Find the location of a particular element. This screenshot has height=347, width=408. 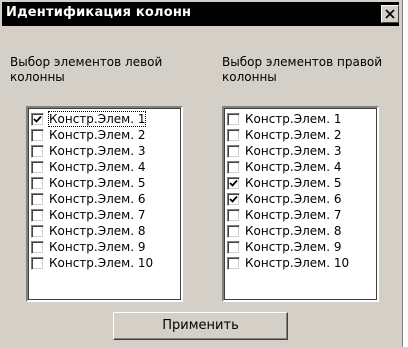

right-column-item: Констр.Элем. 5 is located at coordinates (300, 183).